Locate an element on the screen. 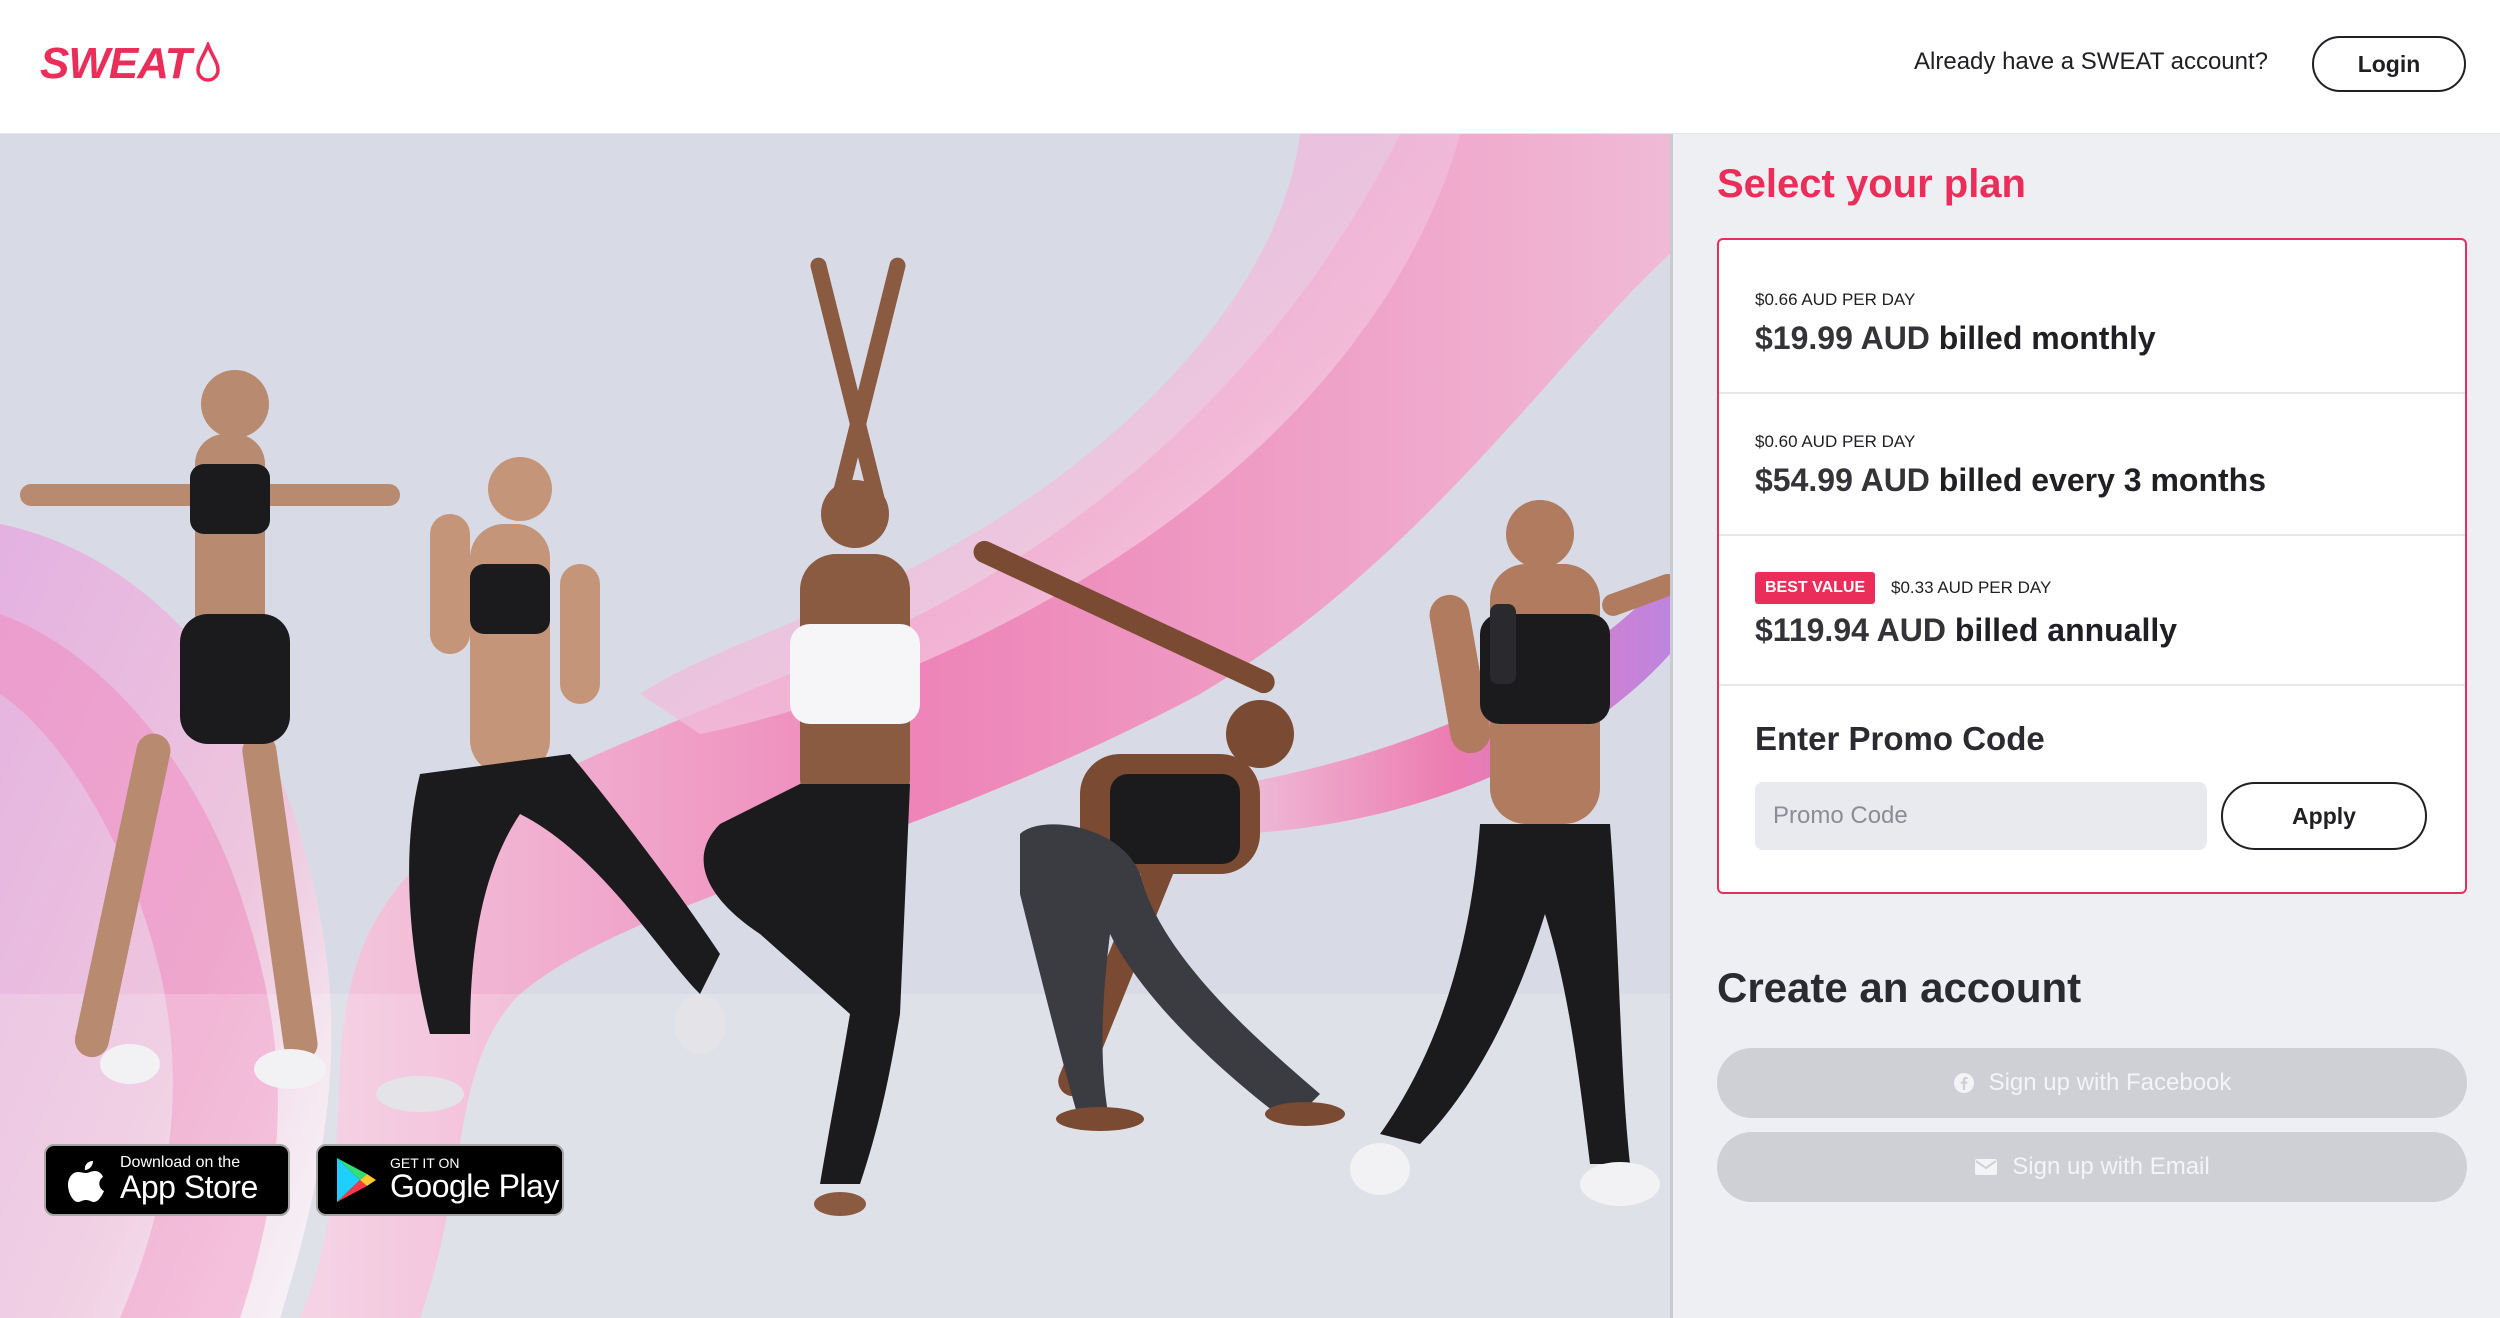 This screenshot has height=1318, width=2500. plan-price: $54.99 AUD billed every 3 months is located at coordinates (2011, 480).